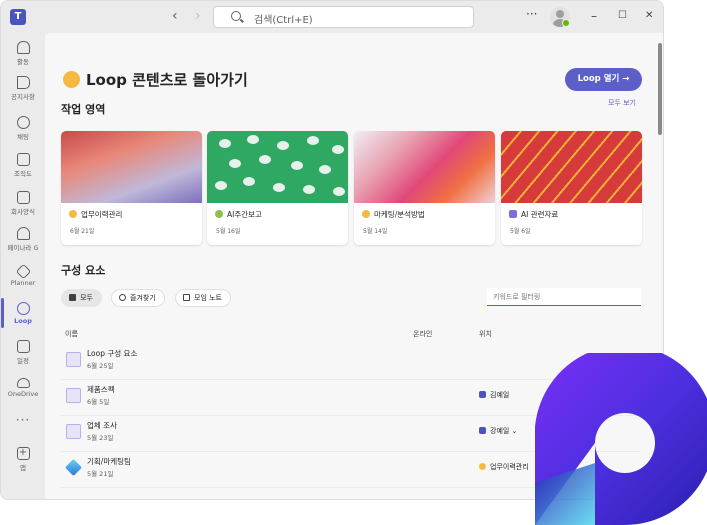  What do you see at coordinates (236, 16) in the screenshot?
I see `search-icon` at bounding box center [236, 16].